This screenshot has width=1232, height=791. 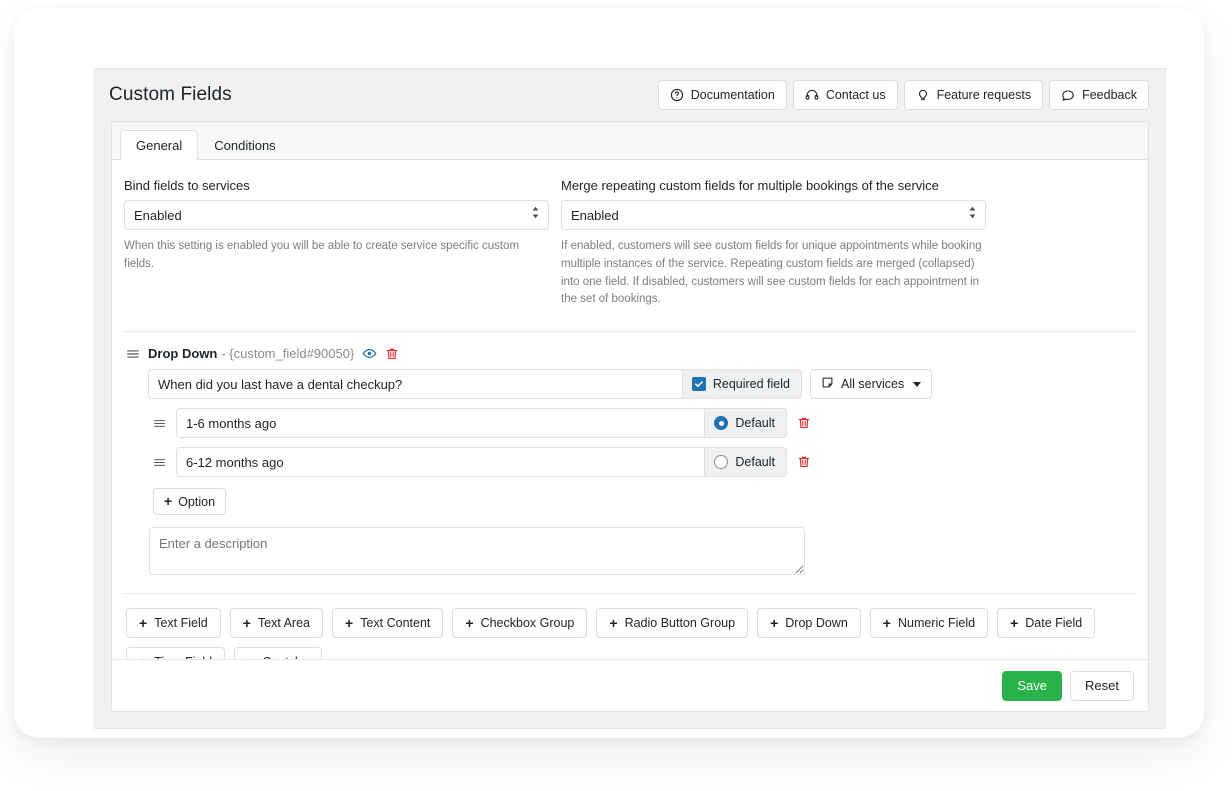 I want to click on add-text-content-label: Text Content, so click(x=395, y=623).